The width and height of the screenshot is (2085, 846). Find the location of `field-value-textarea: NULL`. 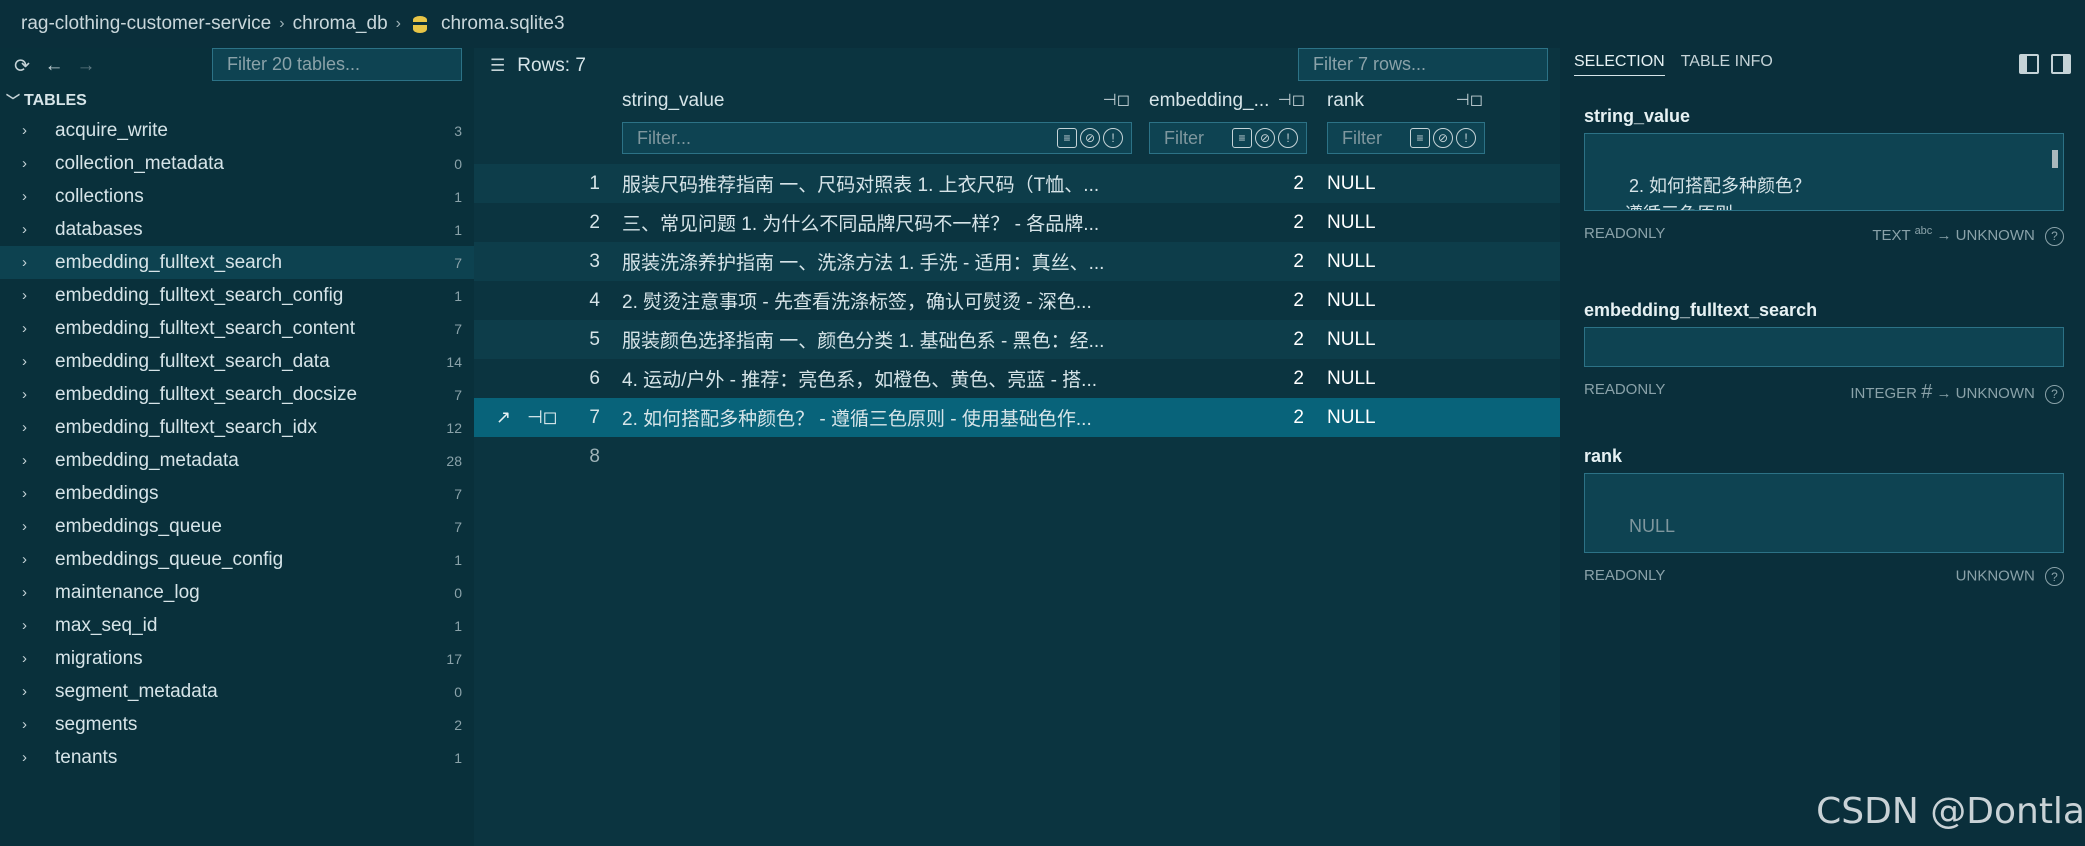

field-value-textarea: NULL is located at coordinates (1824, 513).